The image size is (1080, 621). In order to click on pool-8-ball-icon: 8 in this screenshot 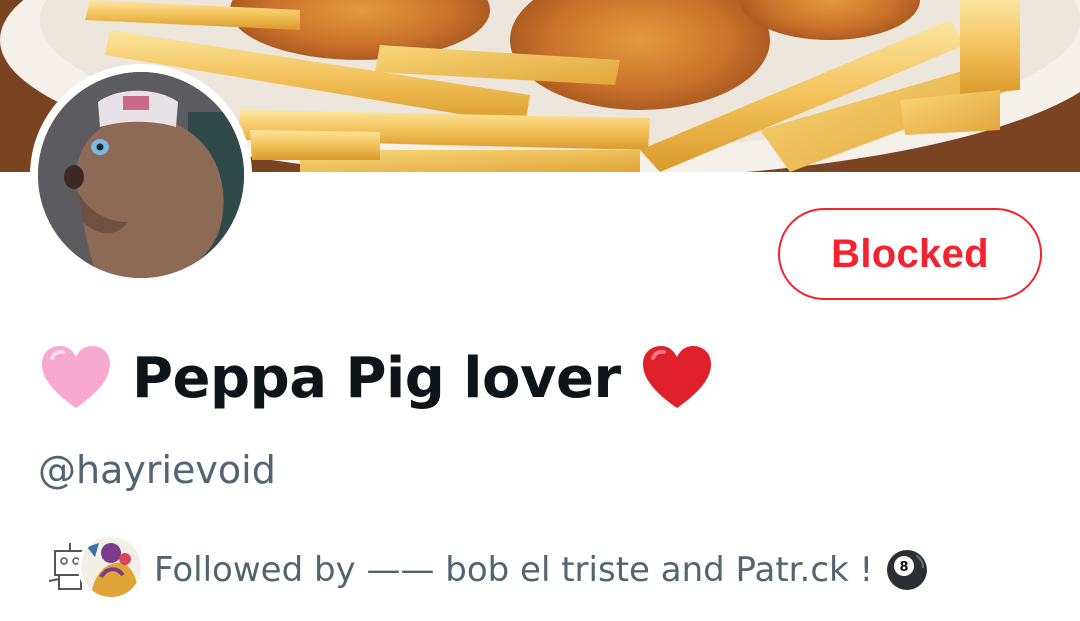, I will do `click(907, 570)`.